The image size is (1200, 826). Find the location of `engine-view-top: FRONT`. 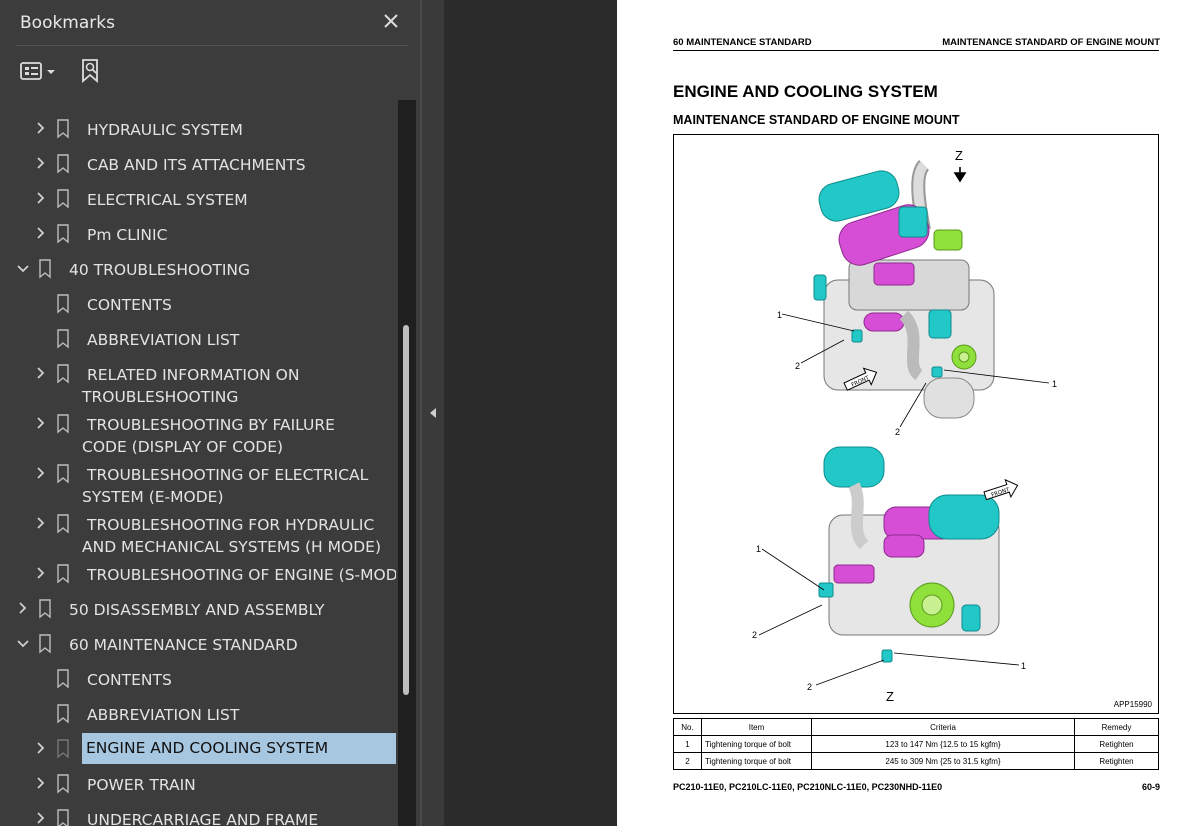

engine-view-top: FRONT is located at coordinates (915, 294).